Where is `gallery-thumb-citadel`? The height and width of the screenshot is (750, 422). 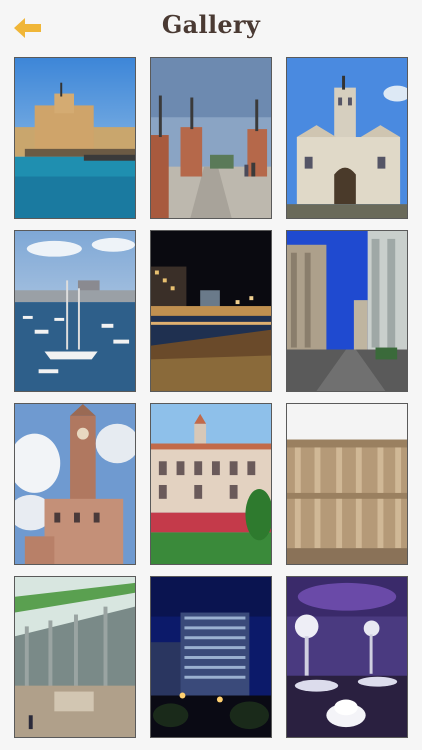
gallery-thumb-citadel is located at coordinates (75, 138).